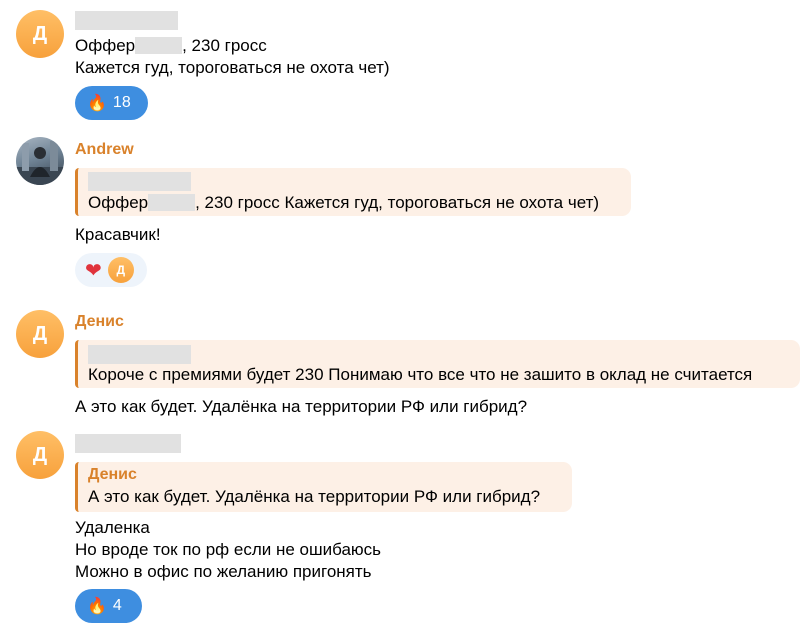 This screenshot has width=800, height=635. What do you see at coordinates (118, 234) in the screenshot?
I see `message-text: Красавчик!` at bounding box center [118, 234].